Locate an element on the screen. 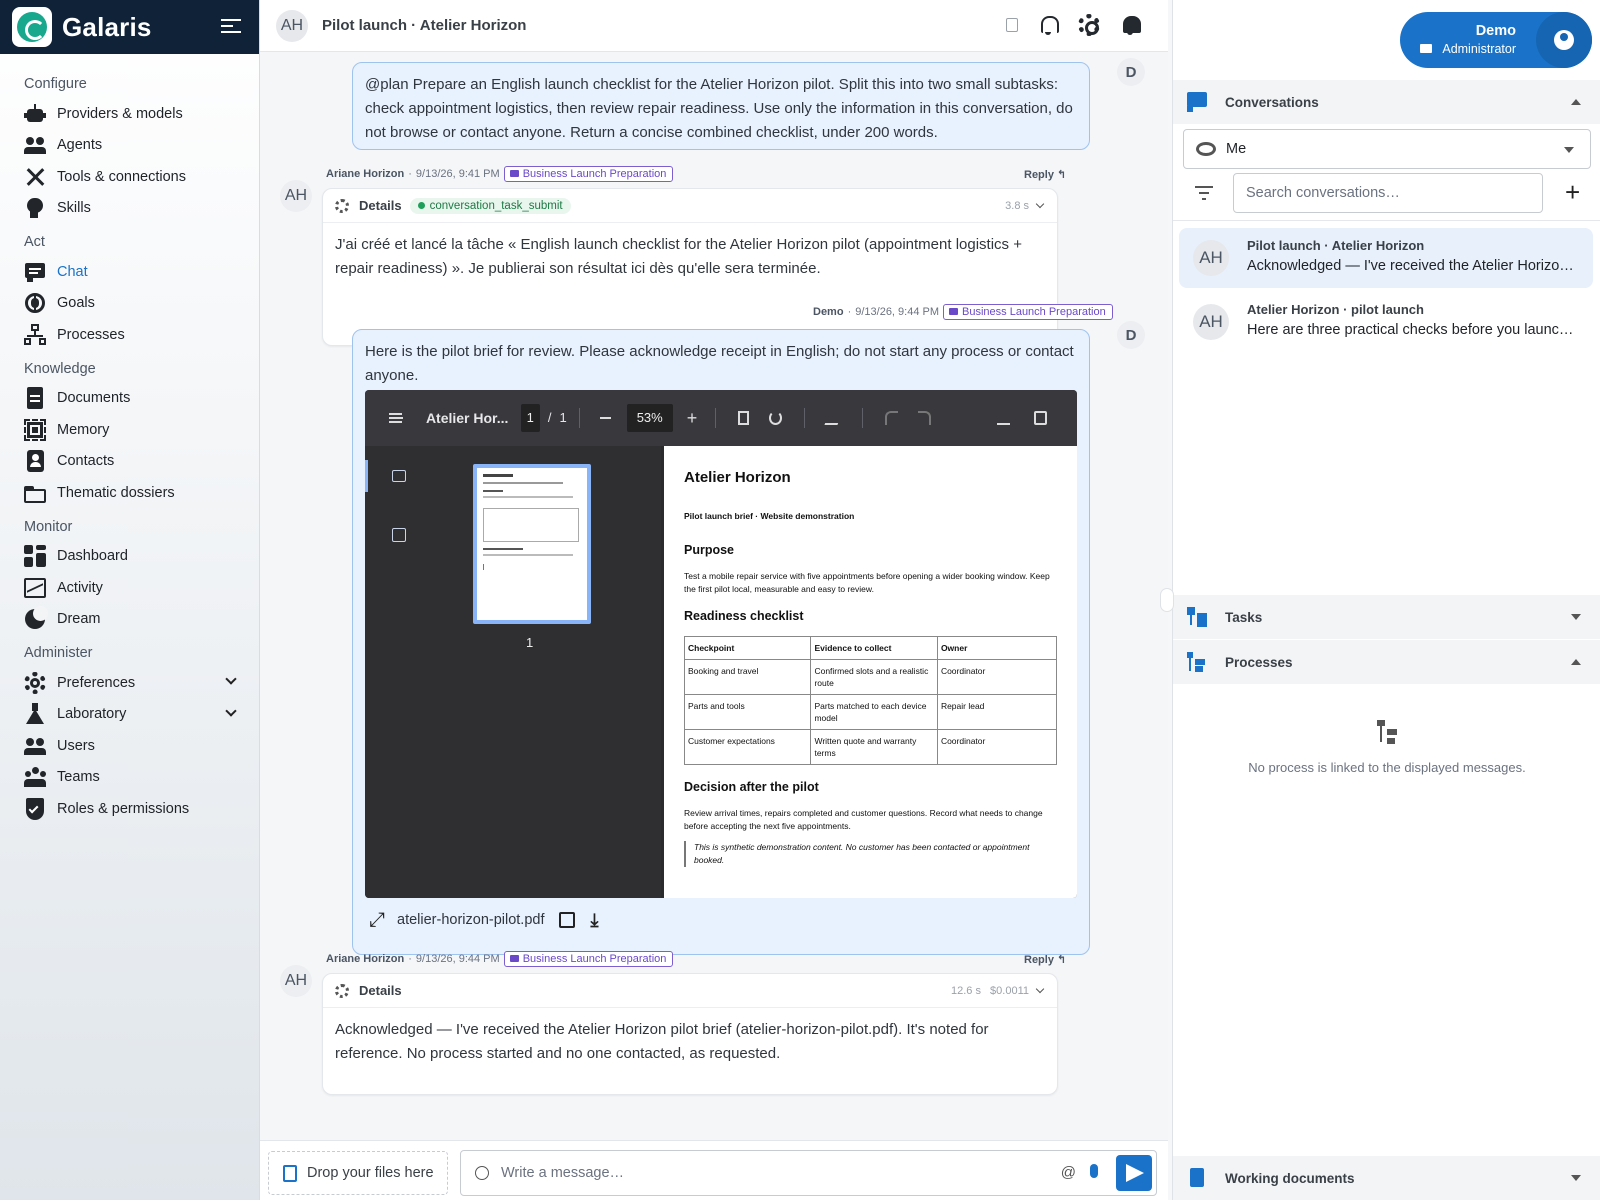 The image size is (1600, 1200). bell-icon is located at coordinates (1048, 25).